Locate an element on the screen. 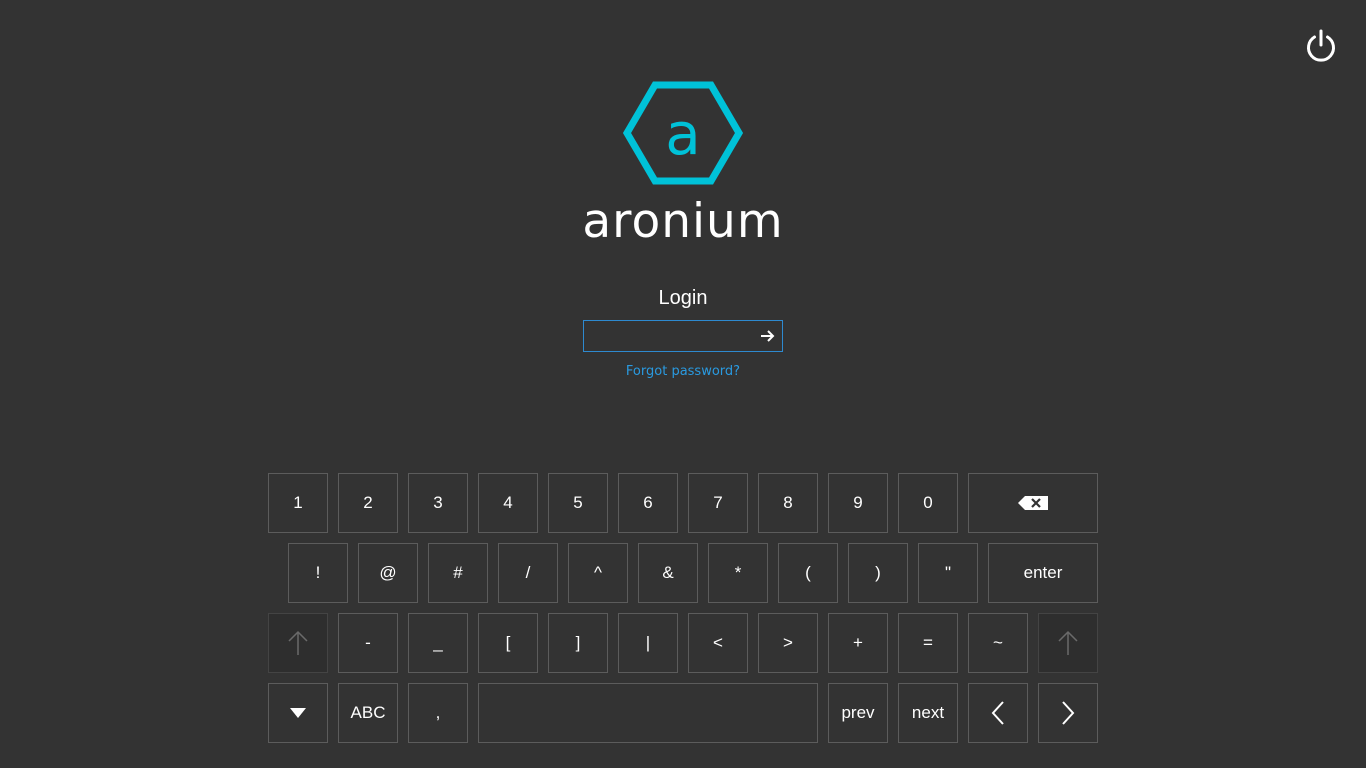 The height and width of the screenshot is (768, 1366). login-field is located at coordinates (683, 336).